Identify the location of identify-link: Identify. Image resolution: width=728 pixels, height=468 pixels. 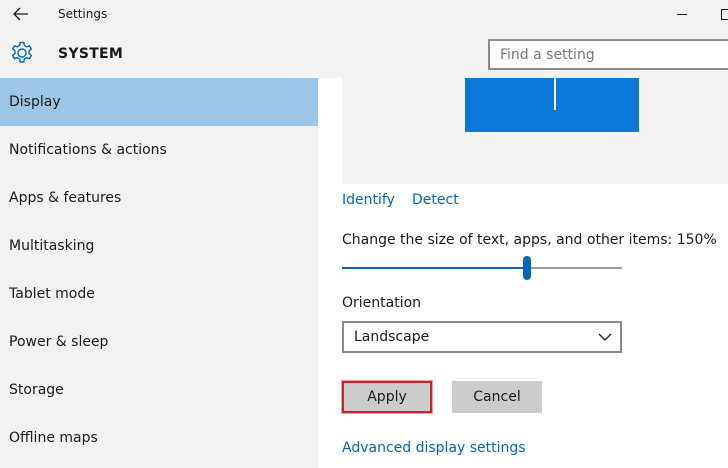
(368, 200).